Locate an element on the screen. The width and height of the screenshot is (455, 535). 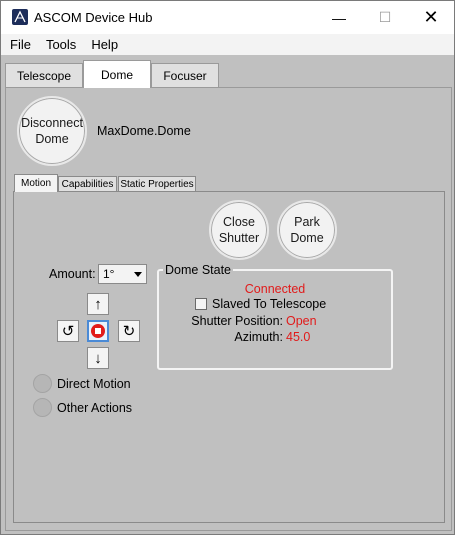
amount-label: Amount: is located at coordinates (72, 274).